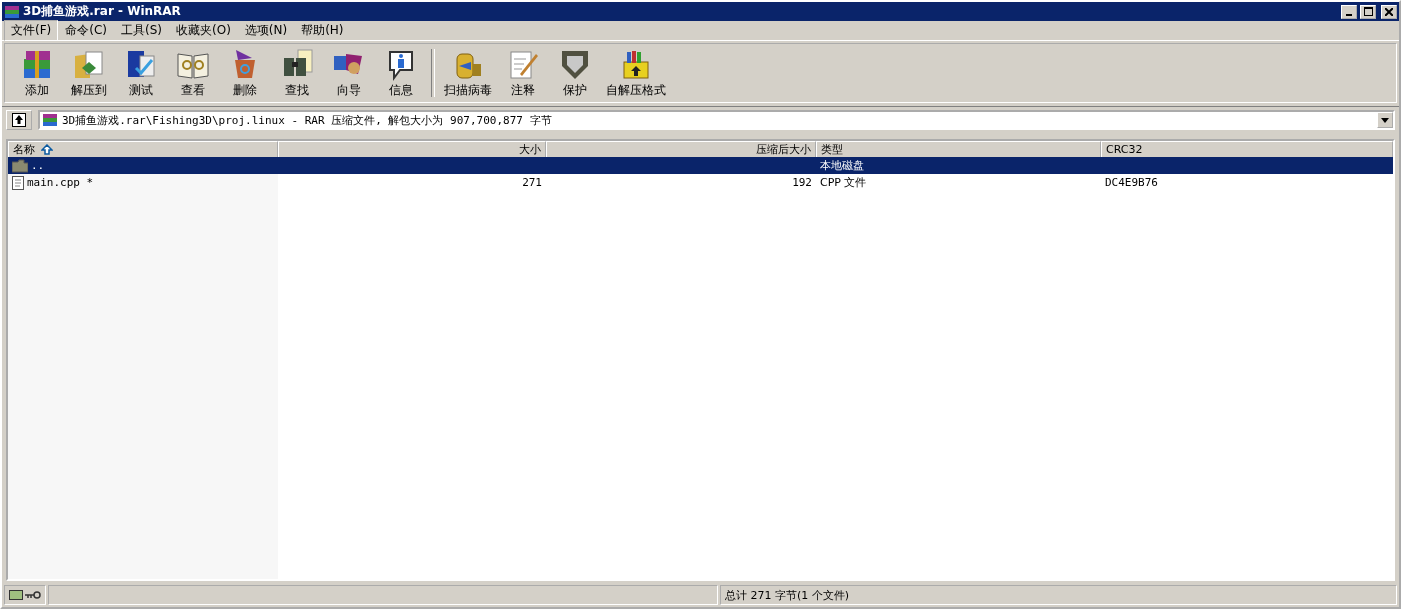 This screenshot has width=1401, height=609. I want to click on table-cell: .., so click(38, 165).